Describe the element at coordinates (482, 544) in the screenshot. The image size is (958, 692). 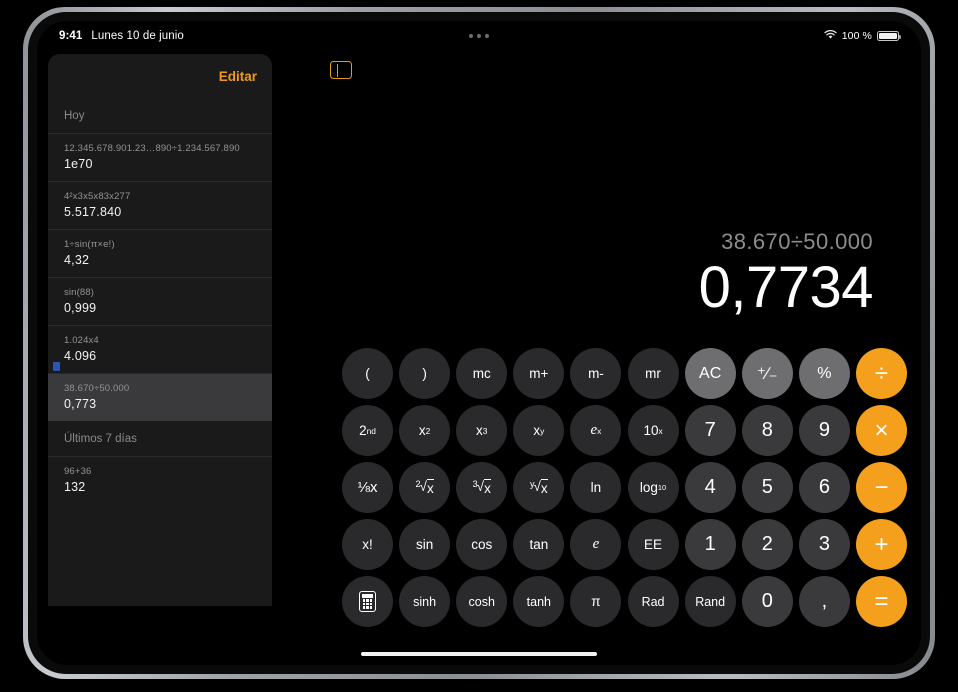
I see `key-cos: cos` at that location.